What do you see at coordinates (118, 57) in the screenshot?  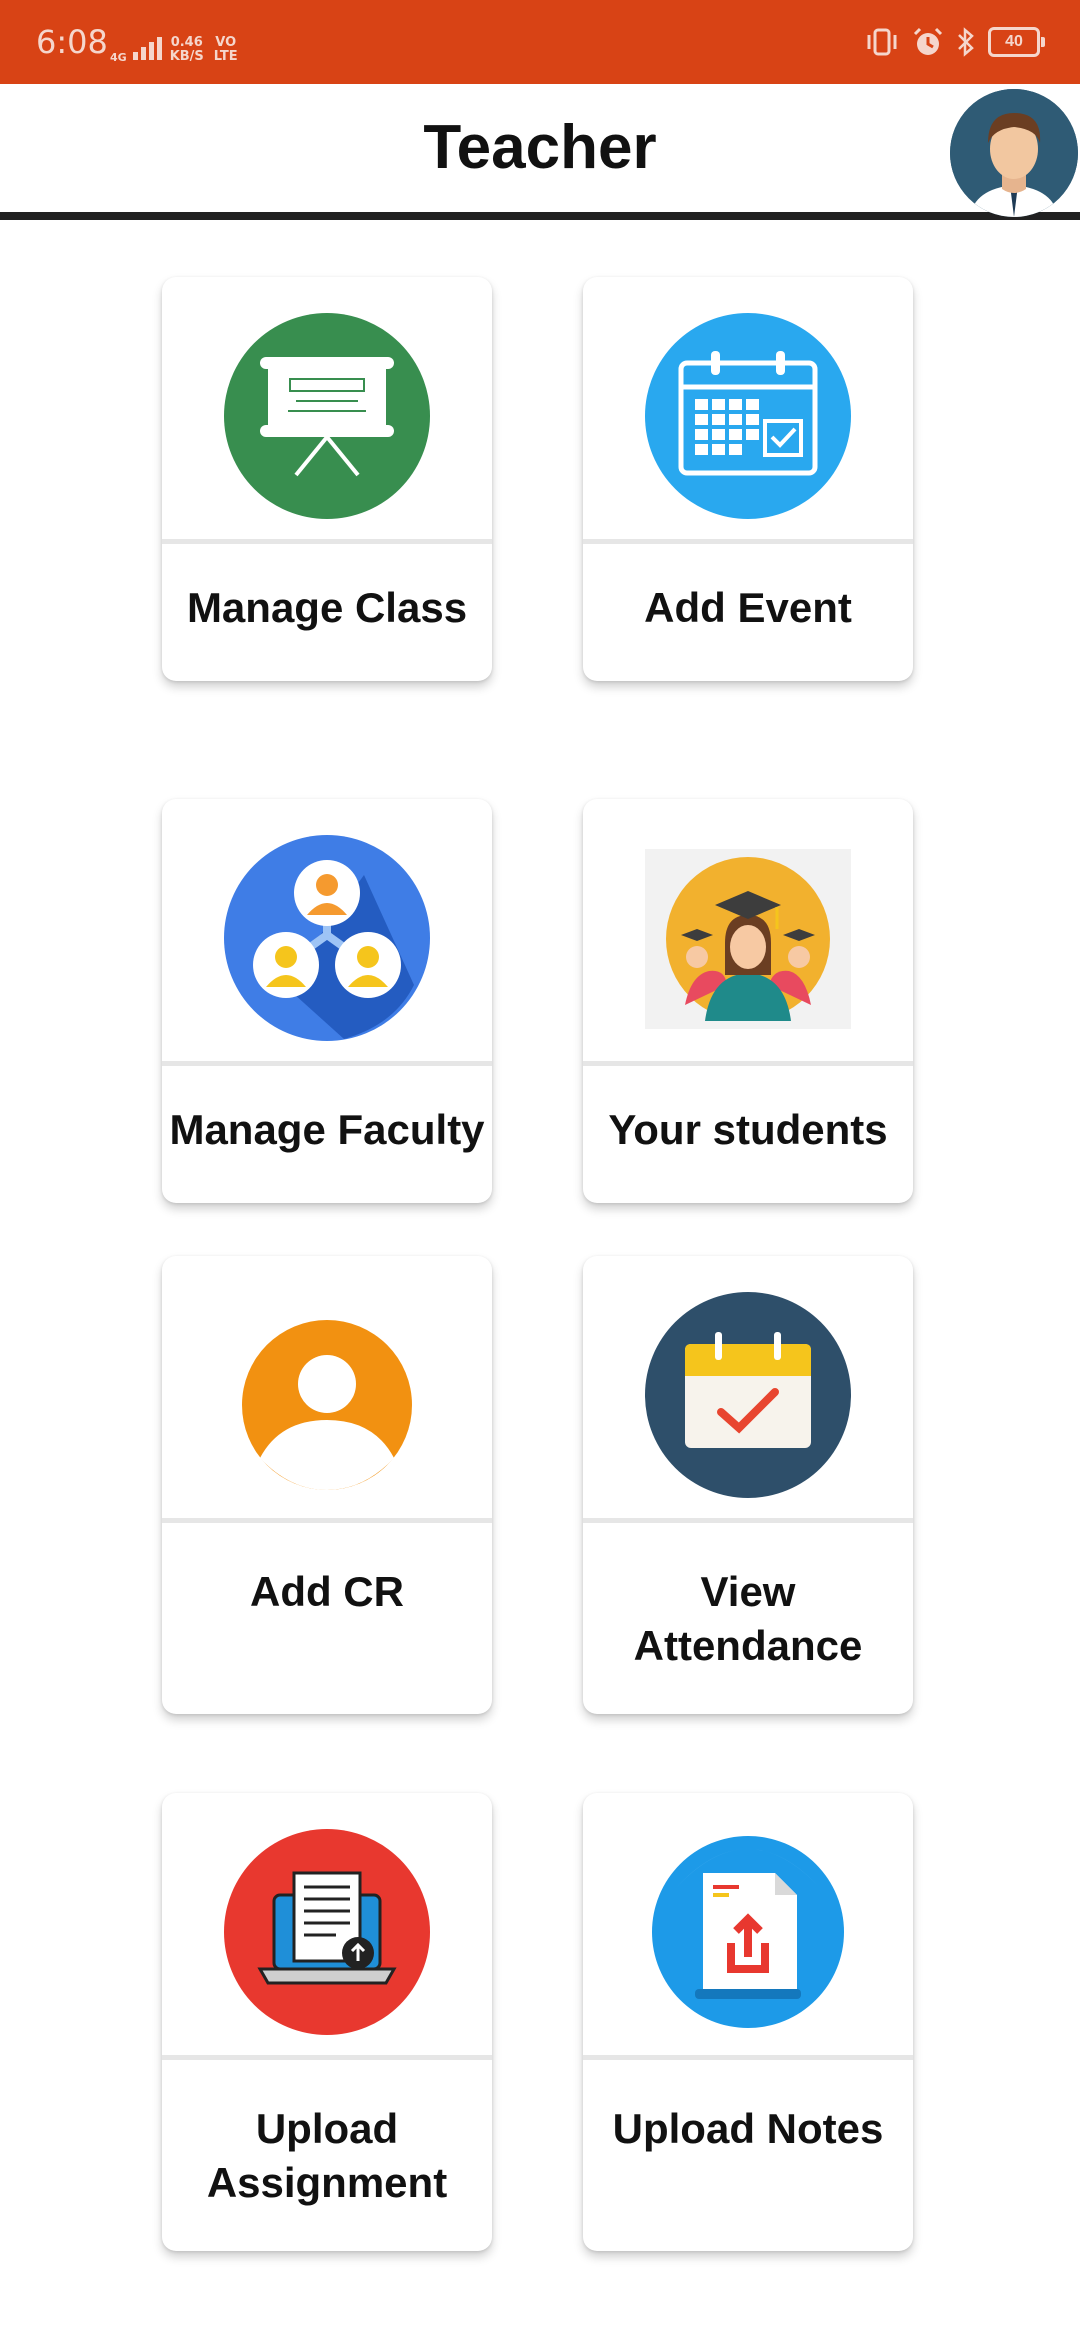 I see `network-type: 4G` at bounding box center [118, 57].